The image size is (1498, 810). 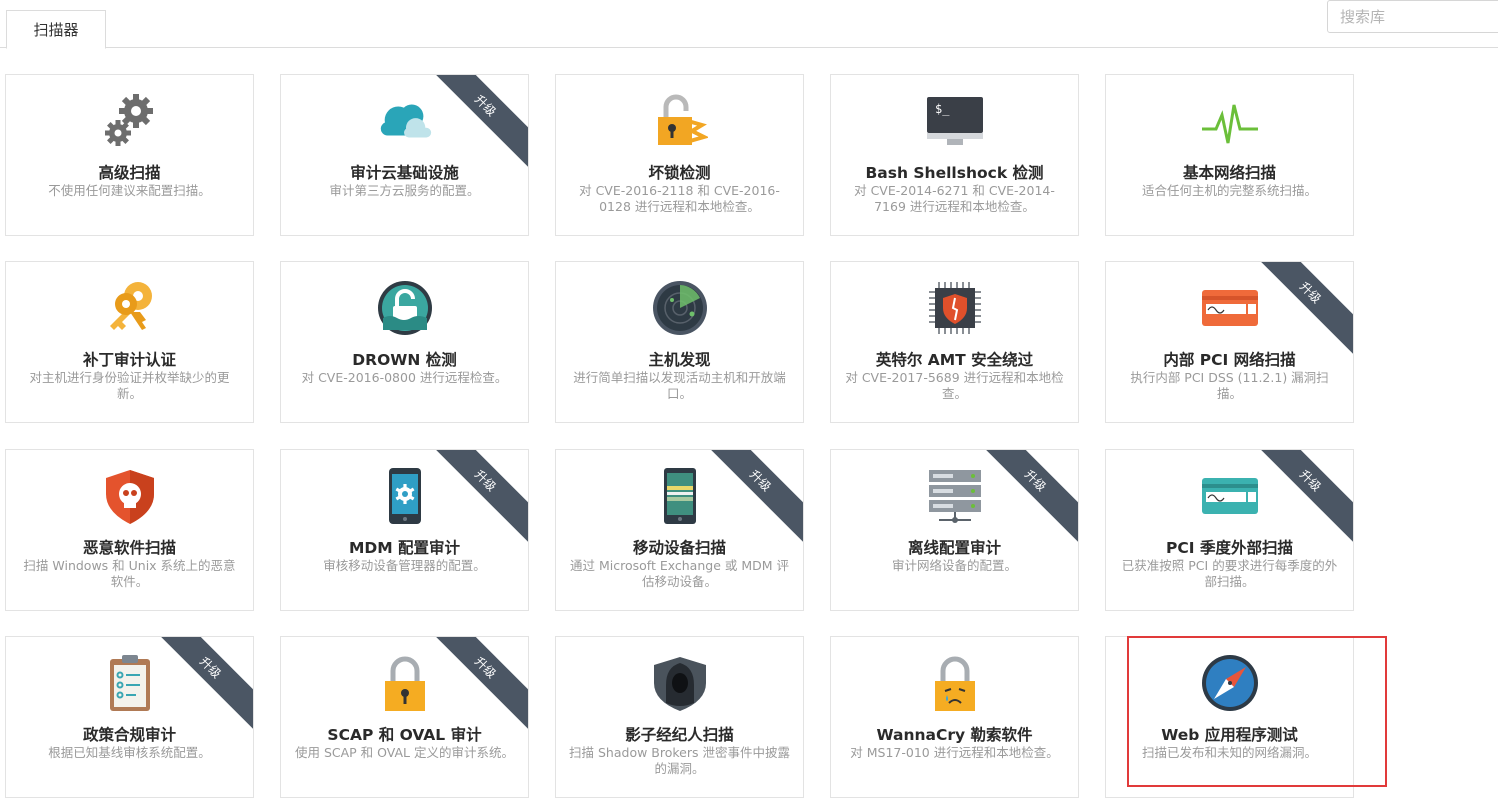 I want to click on card-description: 审计网络设备的配置。, so click(x=954, y=565).